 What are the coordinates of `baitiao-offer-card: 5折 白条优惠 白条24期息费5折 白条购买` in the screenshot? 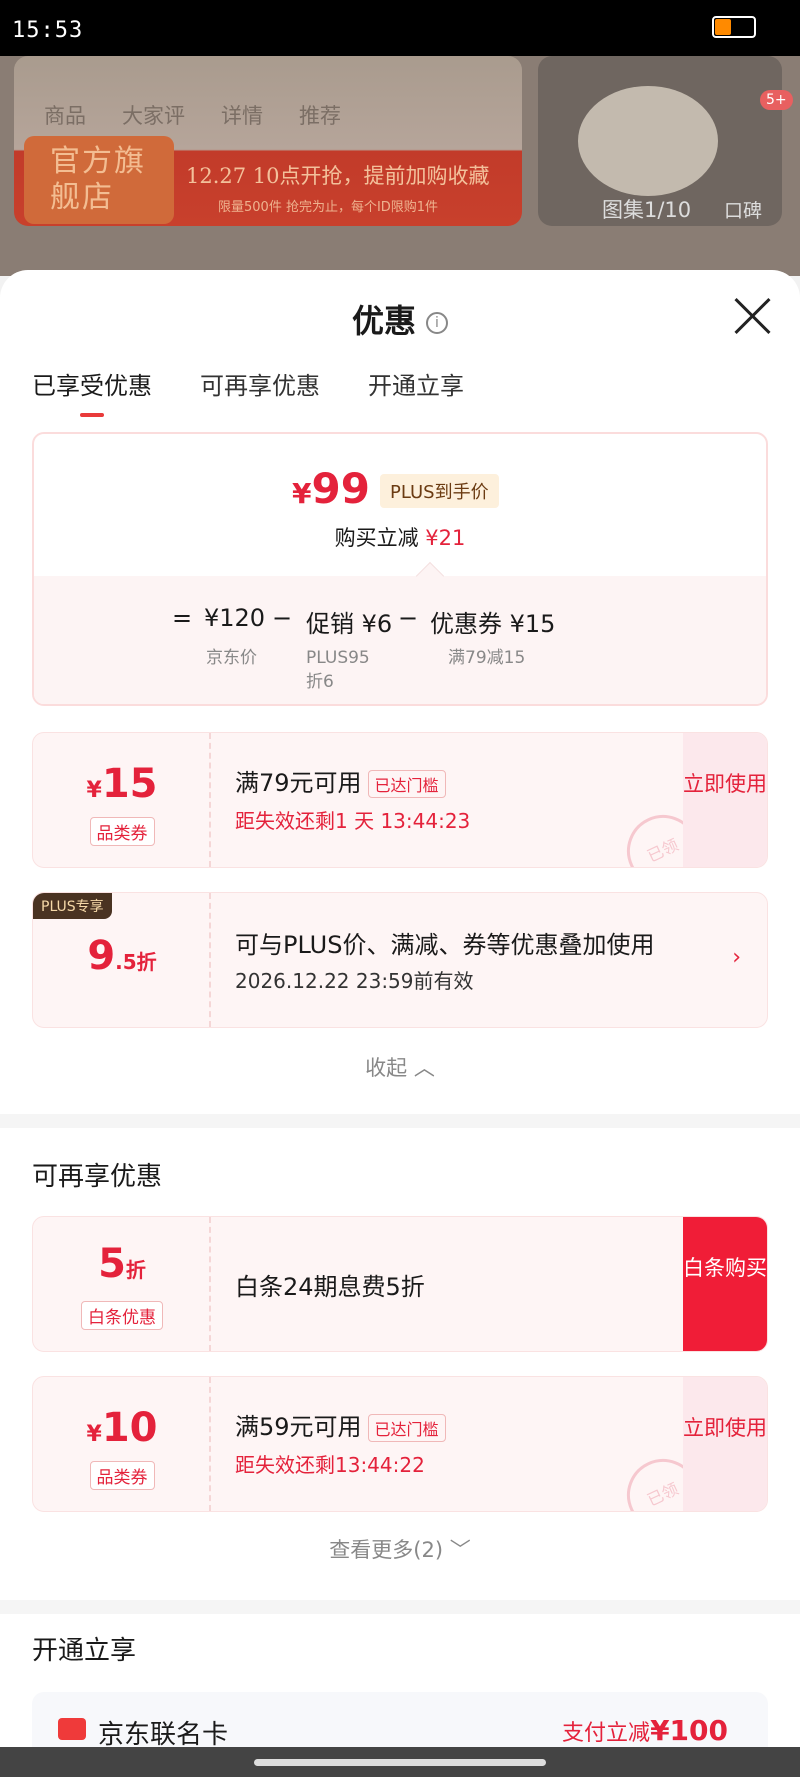 It's located at (400, 1284).